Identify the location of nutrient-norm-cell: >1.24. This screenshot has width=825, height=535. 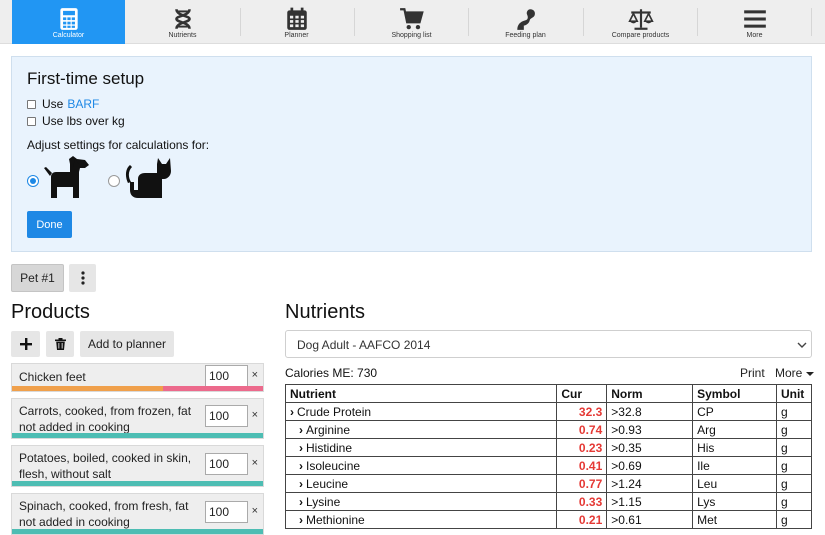
(650, 483).